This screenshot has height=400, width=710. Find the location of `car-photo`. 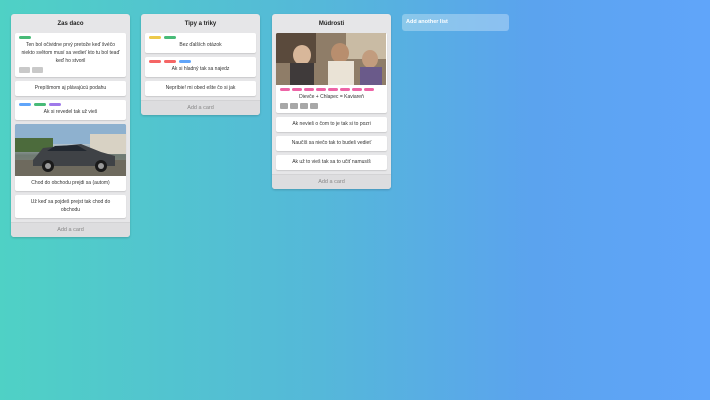

car-photo is located at coordinates (70, 150).